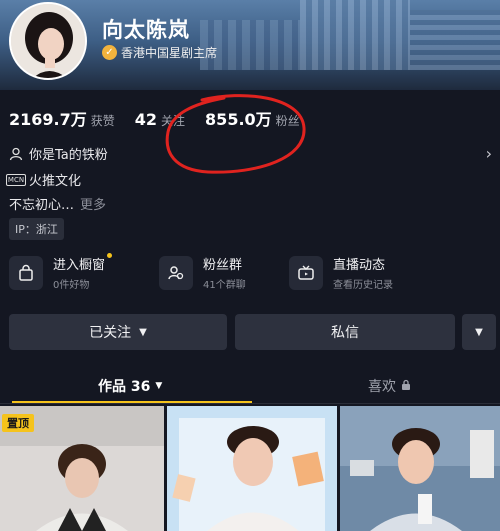 Image resolution: width=500 pixels, height=531 pixels. Describe the element at coordinates (202, 272) in the screenshot. I see `shortcut-fan-group: 粉丝群 41个群聊` at that location.